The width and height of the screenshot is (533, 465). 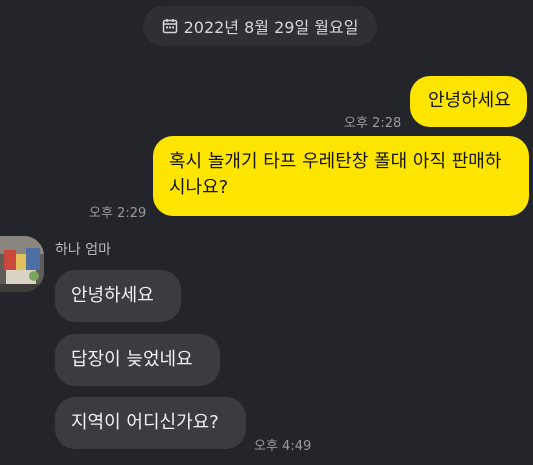 I want to click on date-divider-text: 2022년 8월 29일 월요일, so click(x=271, y=27).